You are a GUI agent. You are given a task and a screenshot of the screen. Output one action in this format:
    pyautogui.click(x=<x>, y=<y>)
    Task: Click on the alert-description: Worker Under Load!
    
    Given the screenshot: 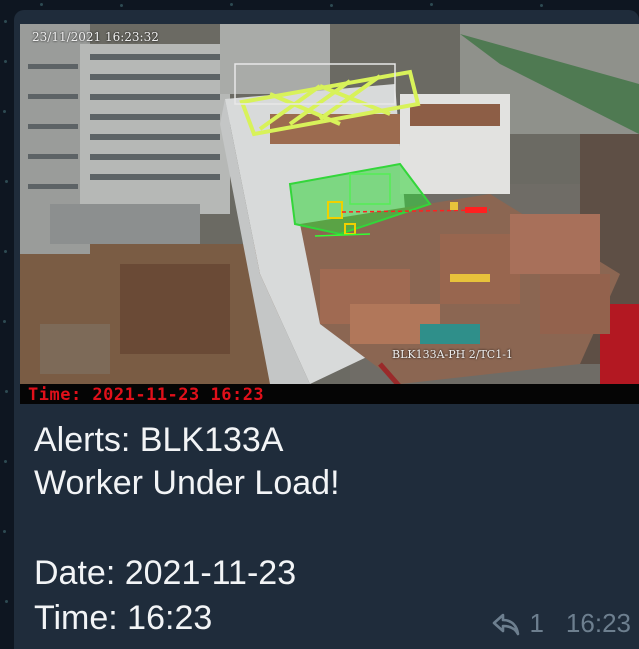 What is the action you would take?
    pyautogui.click(x=187, y=483)
    